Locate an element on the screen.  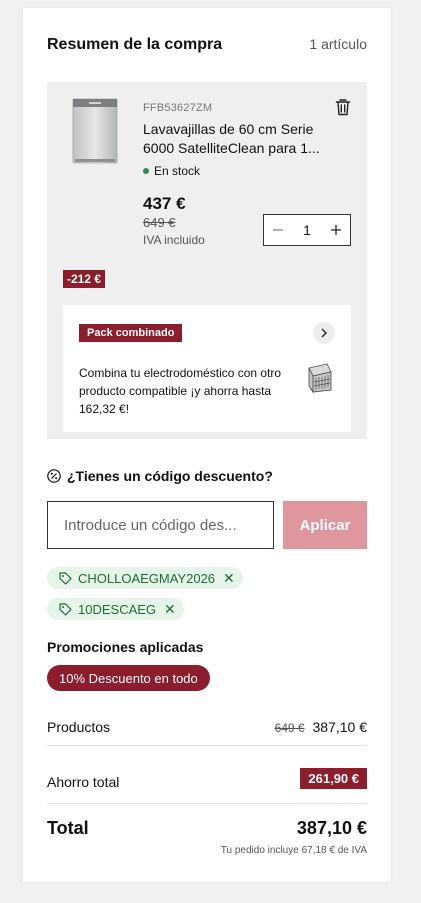
product-old-price: 649 € is located at coordinates (159, 222).